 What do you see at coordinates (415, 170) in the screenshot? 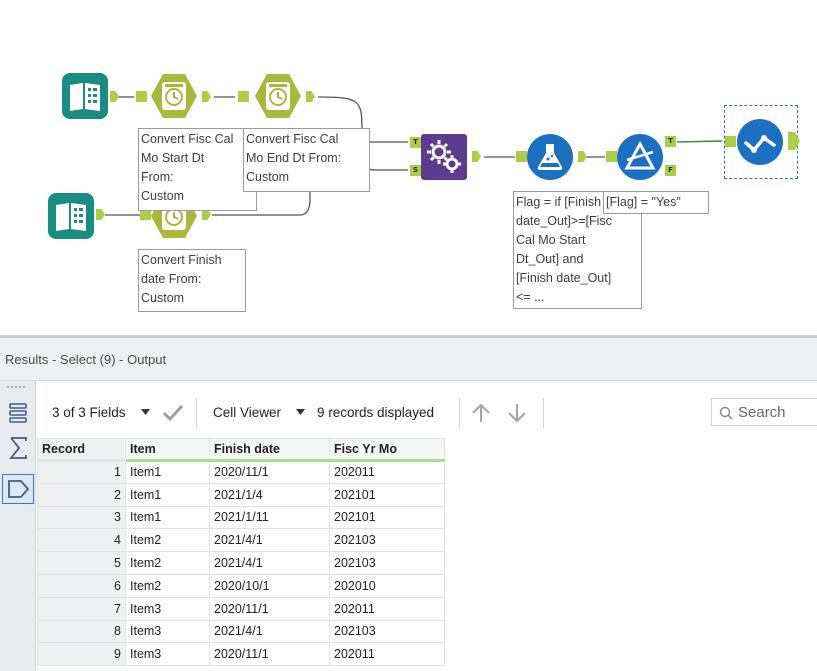
I see `join-right-anchor: S` at bounding box center [415, 170].